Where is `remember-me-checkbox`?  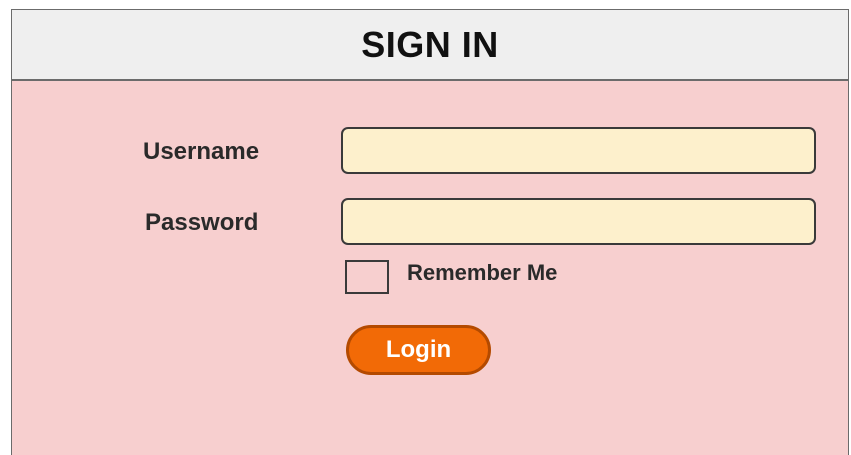 remember-me-checkbox is located at coordinates (367, 277).